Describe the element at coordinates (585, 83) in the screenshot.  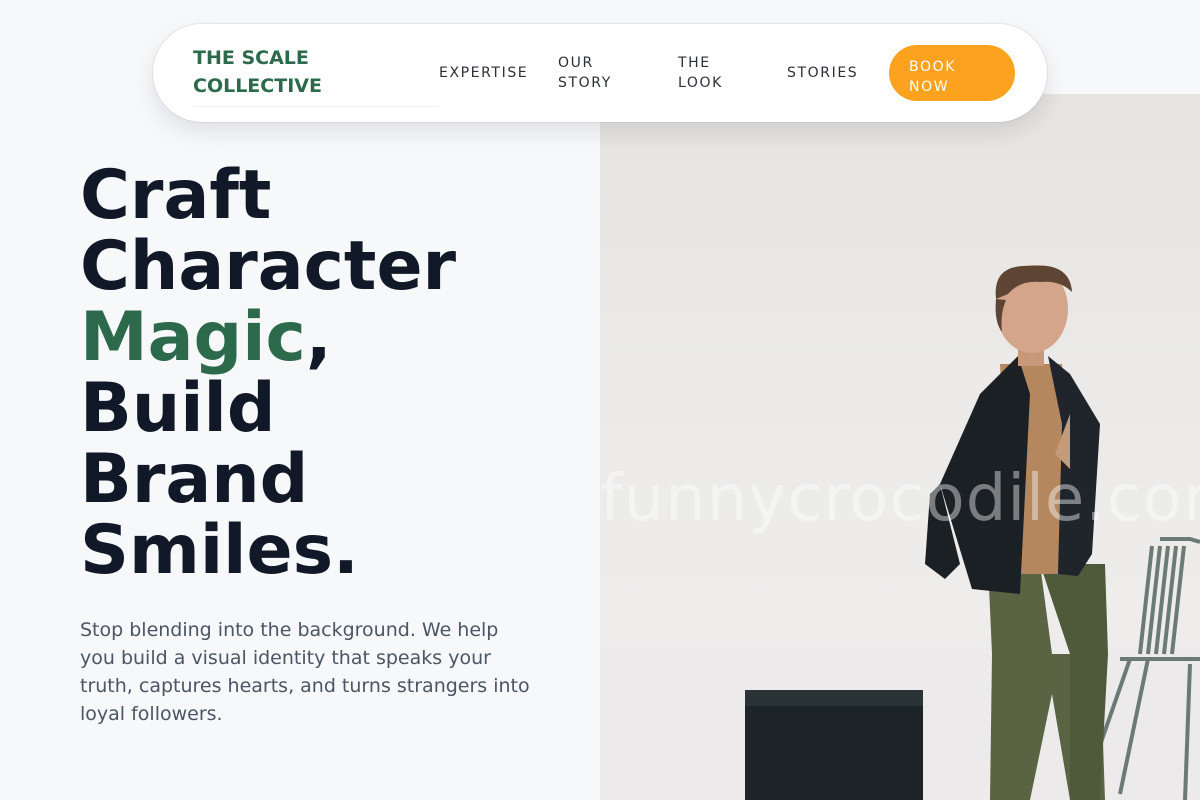
I see `nav-link-our-story-line-2: STORY` at that location.